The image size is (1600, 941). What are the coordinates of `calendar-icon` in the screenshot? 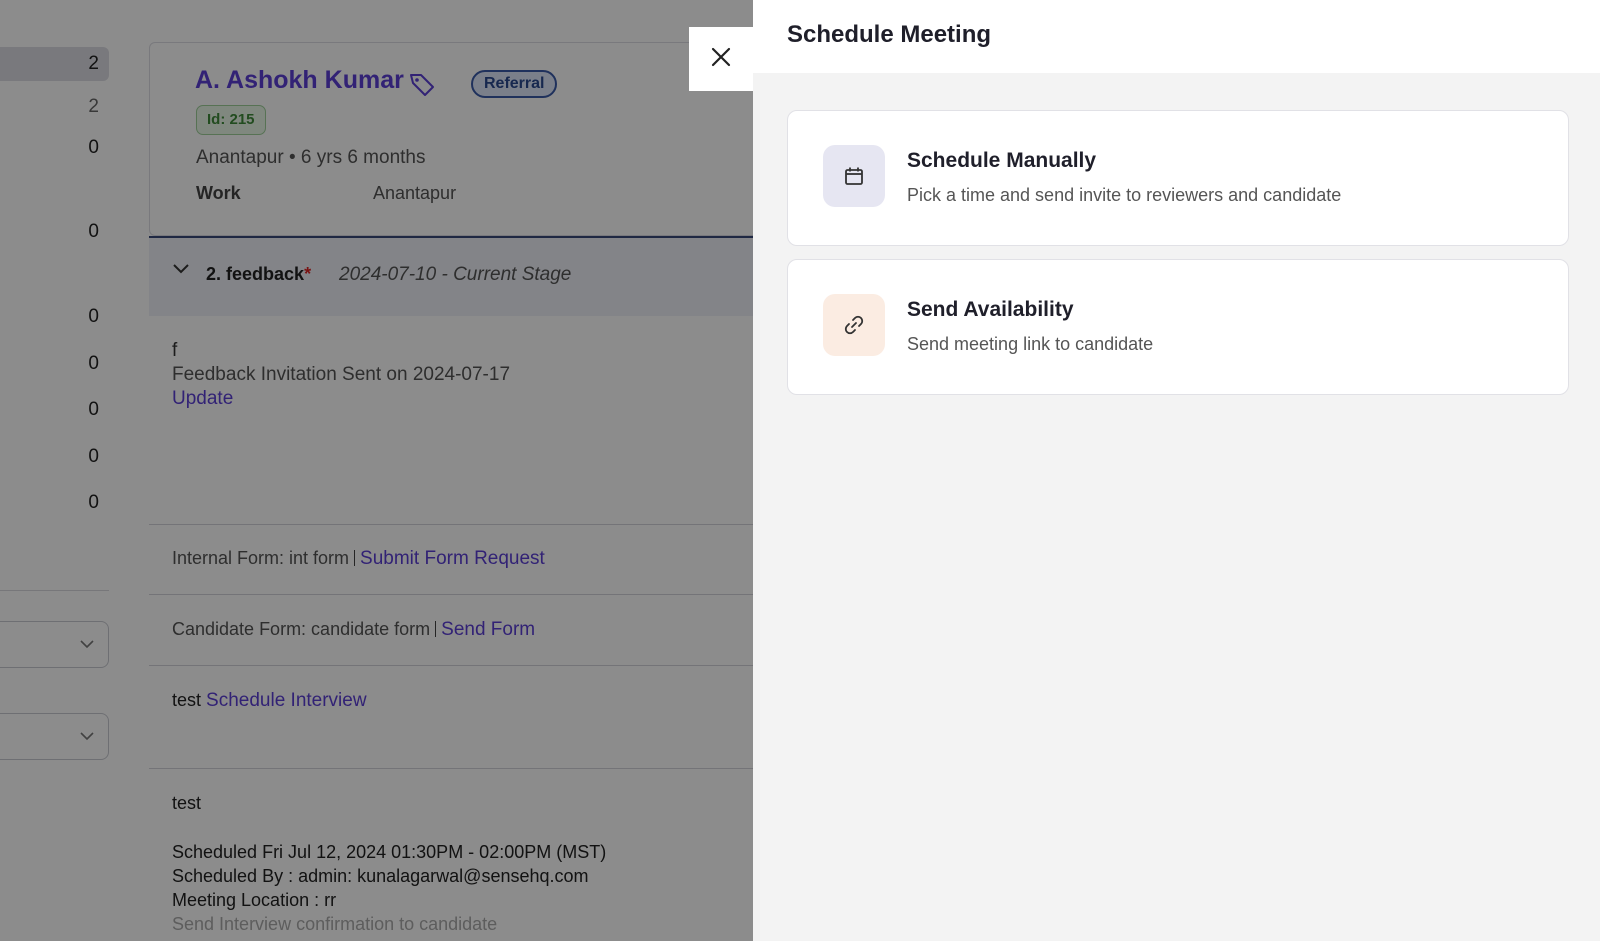 It's located at (854, 176).